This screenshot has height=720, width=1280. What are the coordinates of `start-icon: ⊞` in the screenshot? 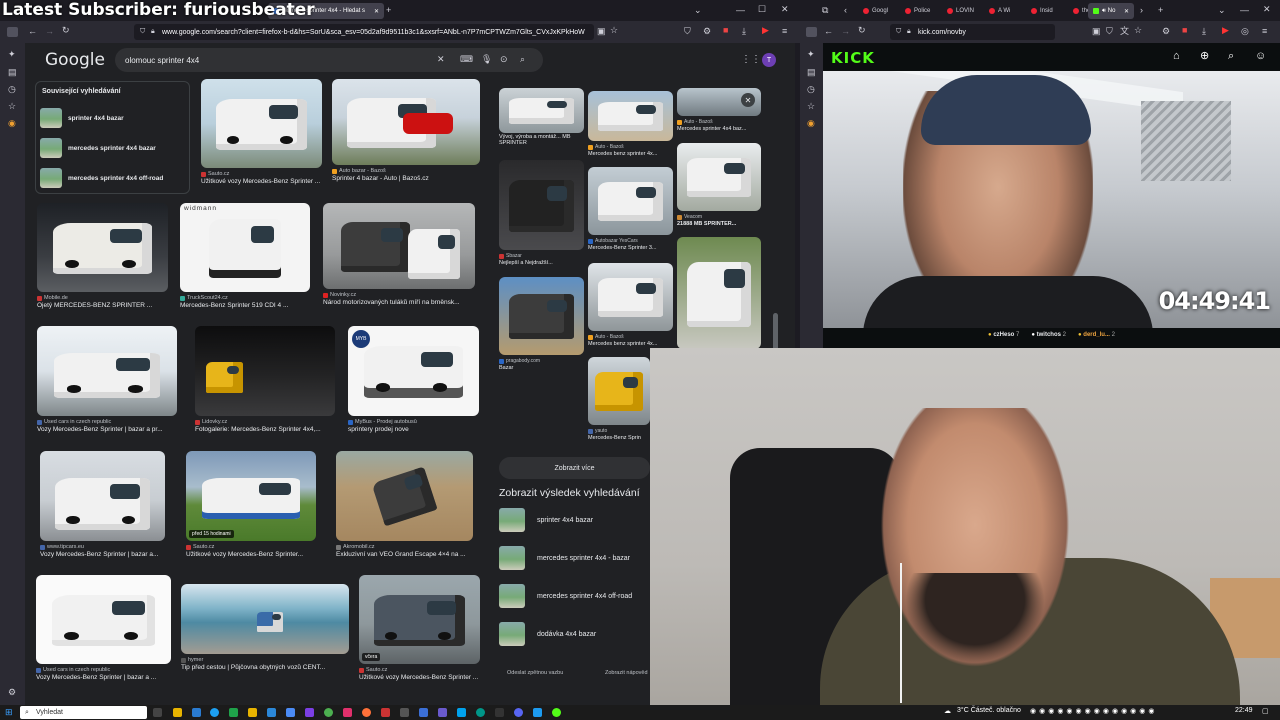 It's located at (9, 712).